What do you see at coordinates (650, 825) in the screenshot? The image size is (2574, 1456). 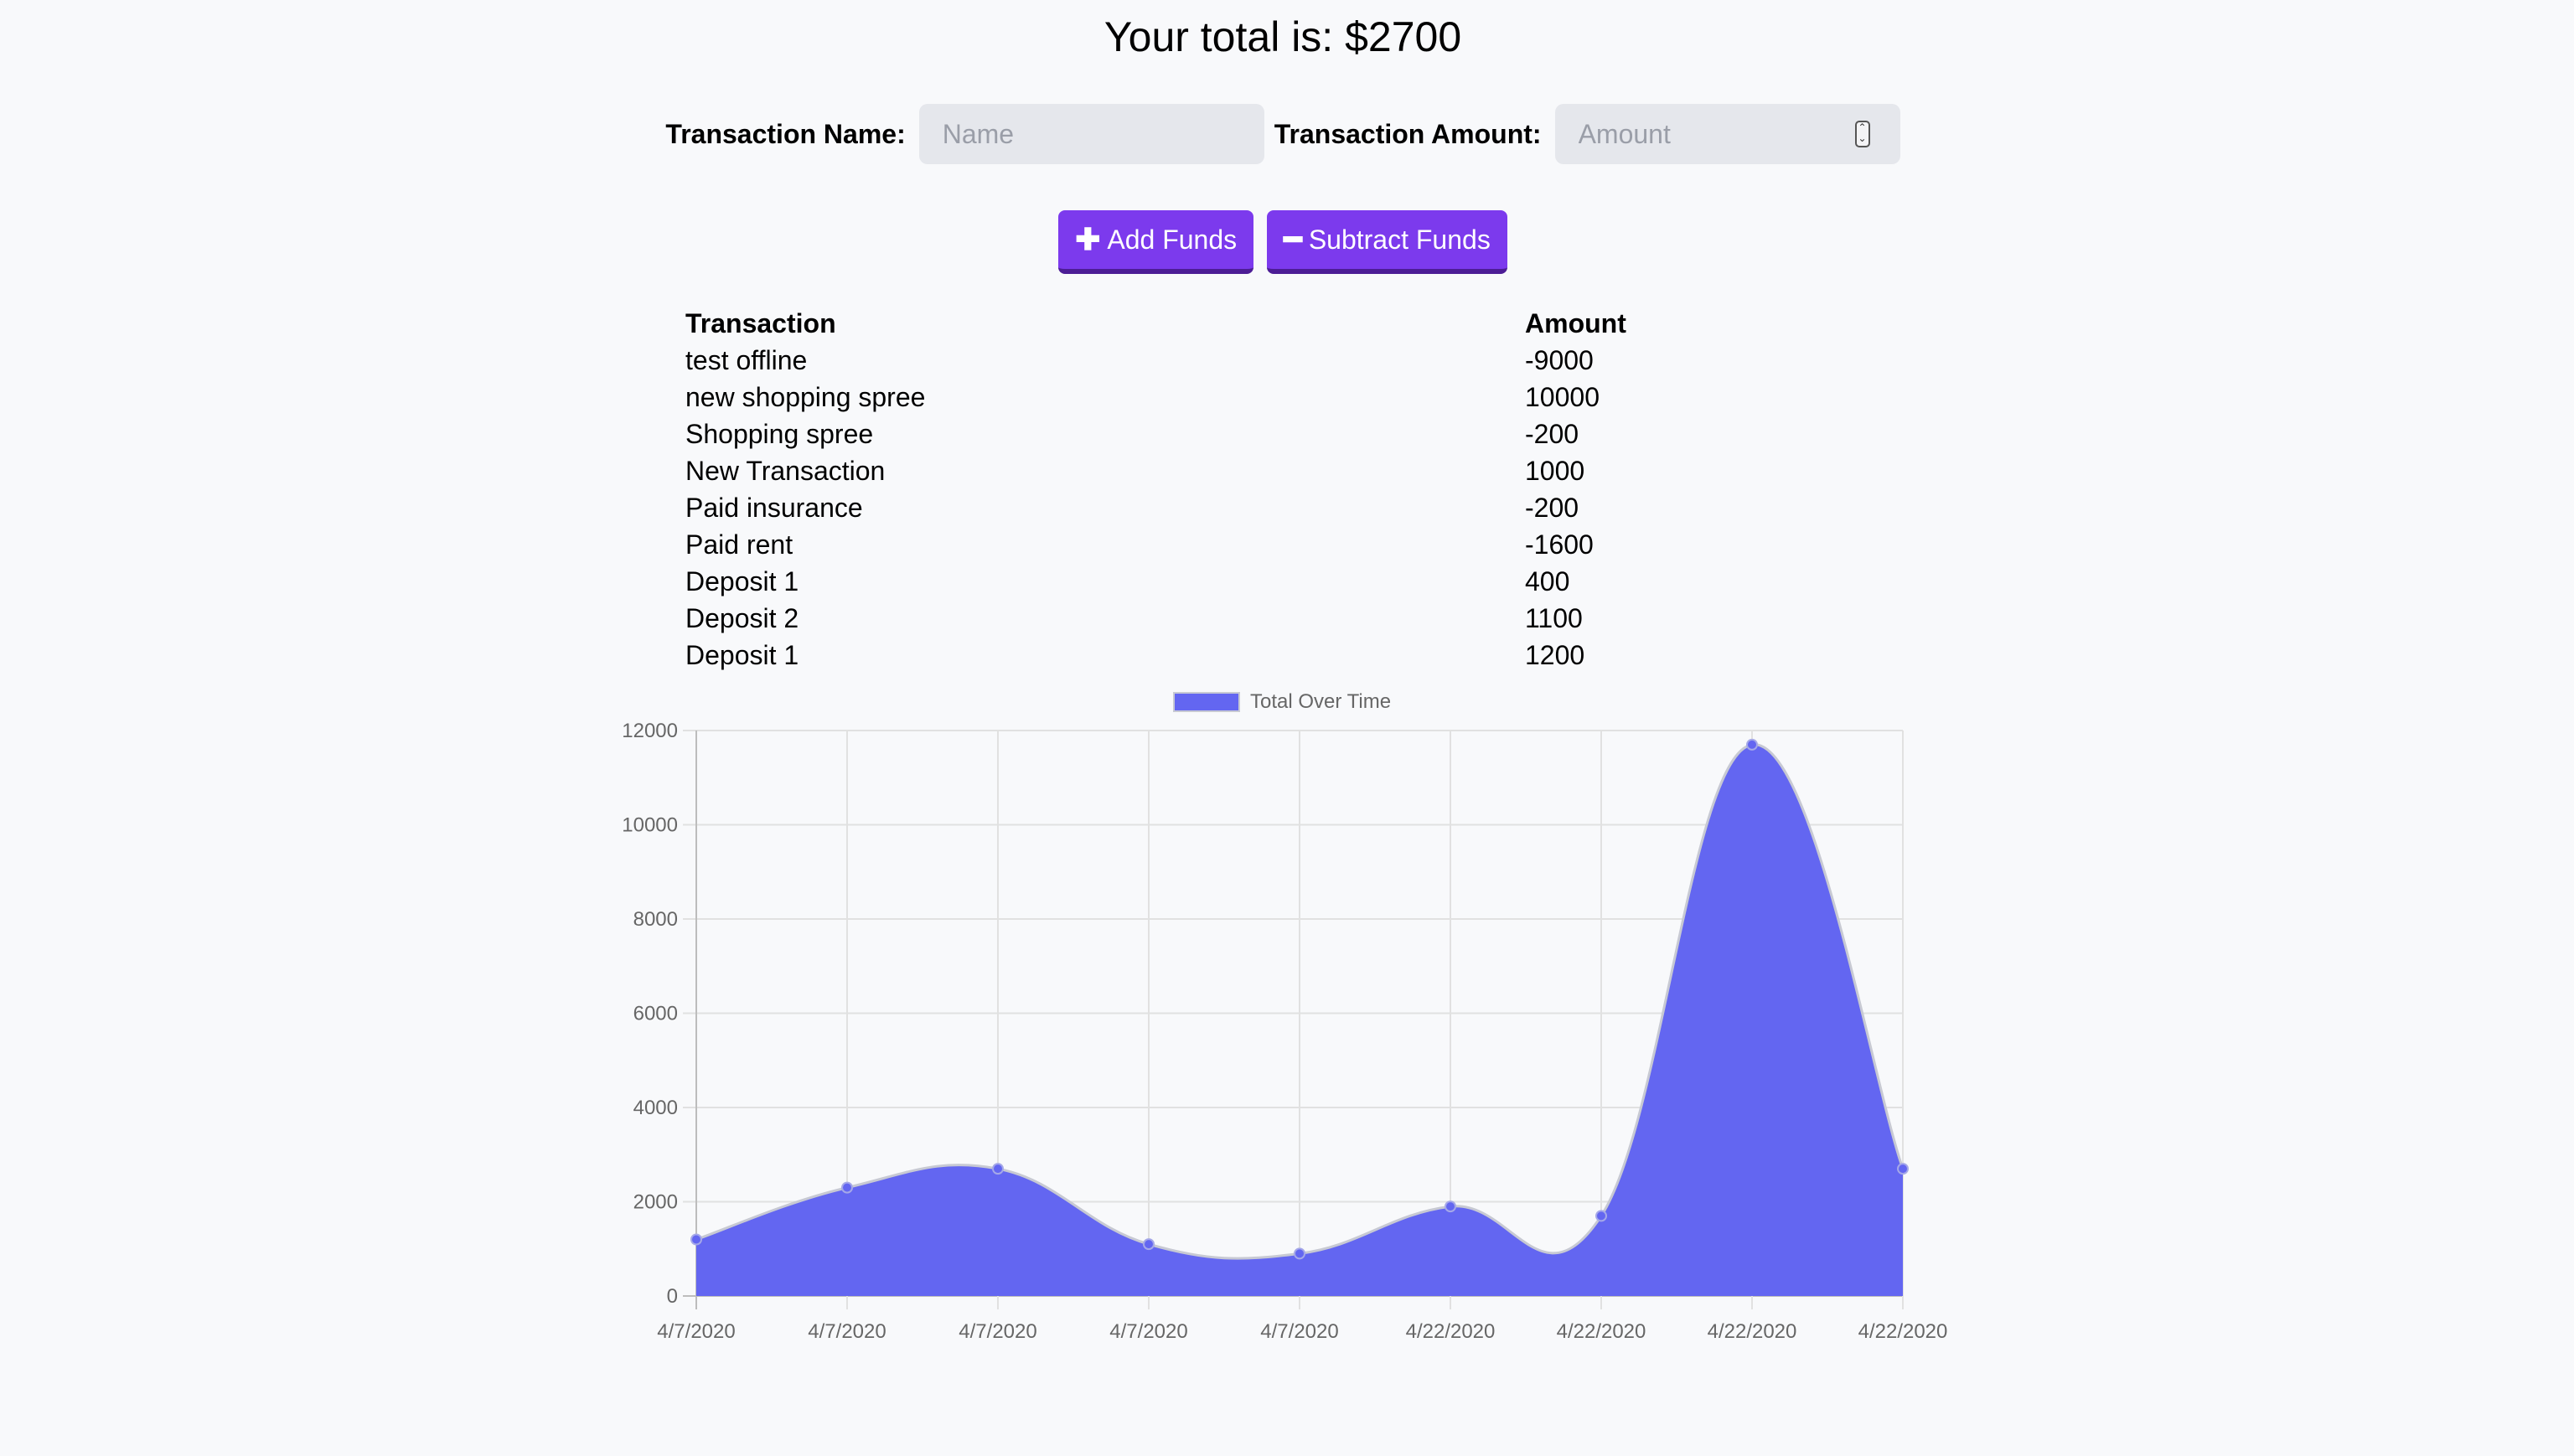 I see `y-tick-label: 10000` at bounding box center [650, 825].